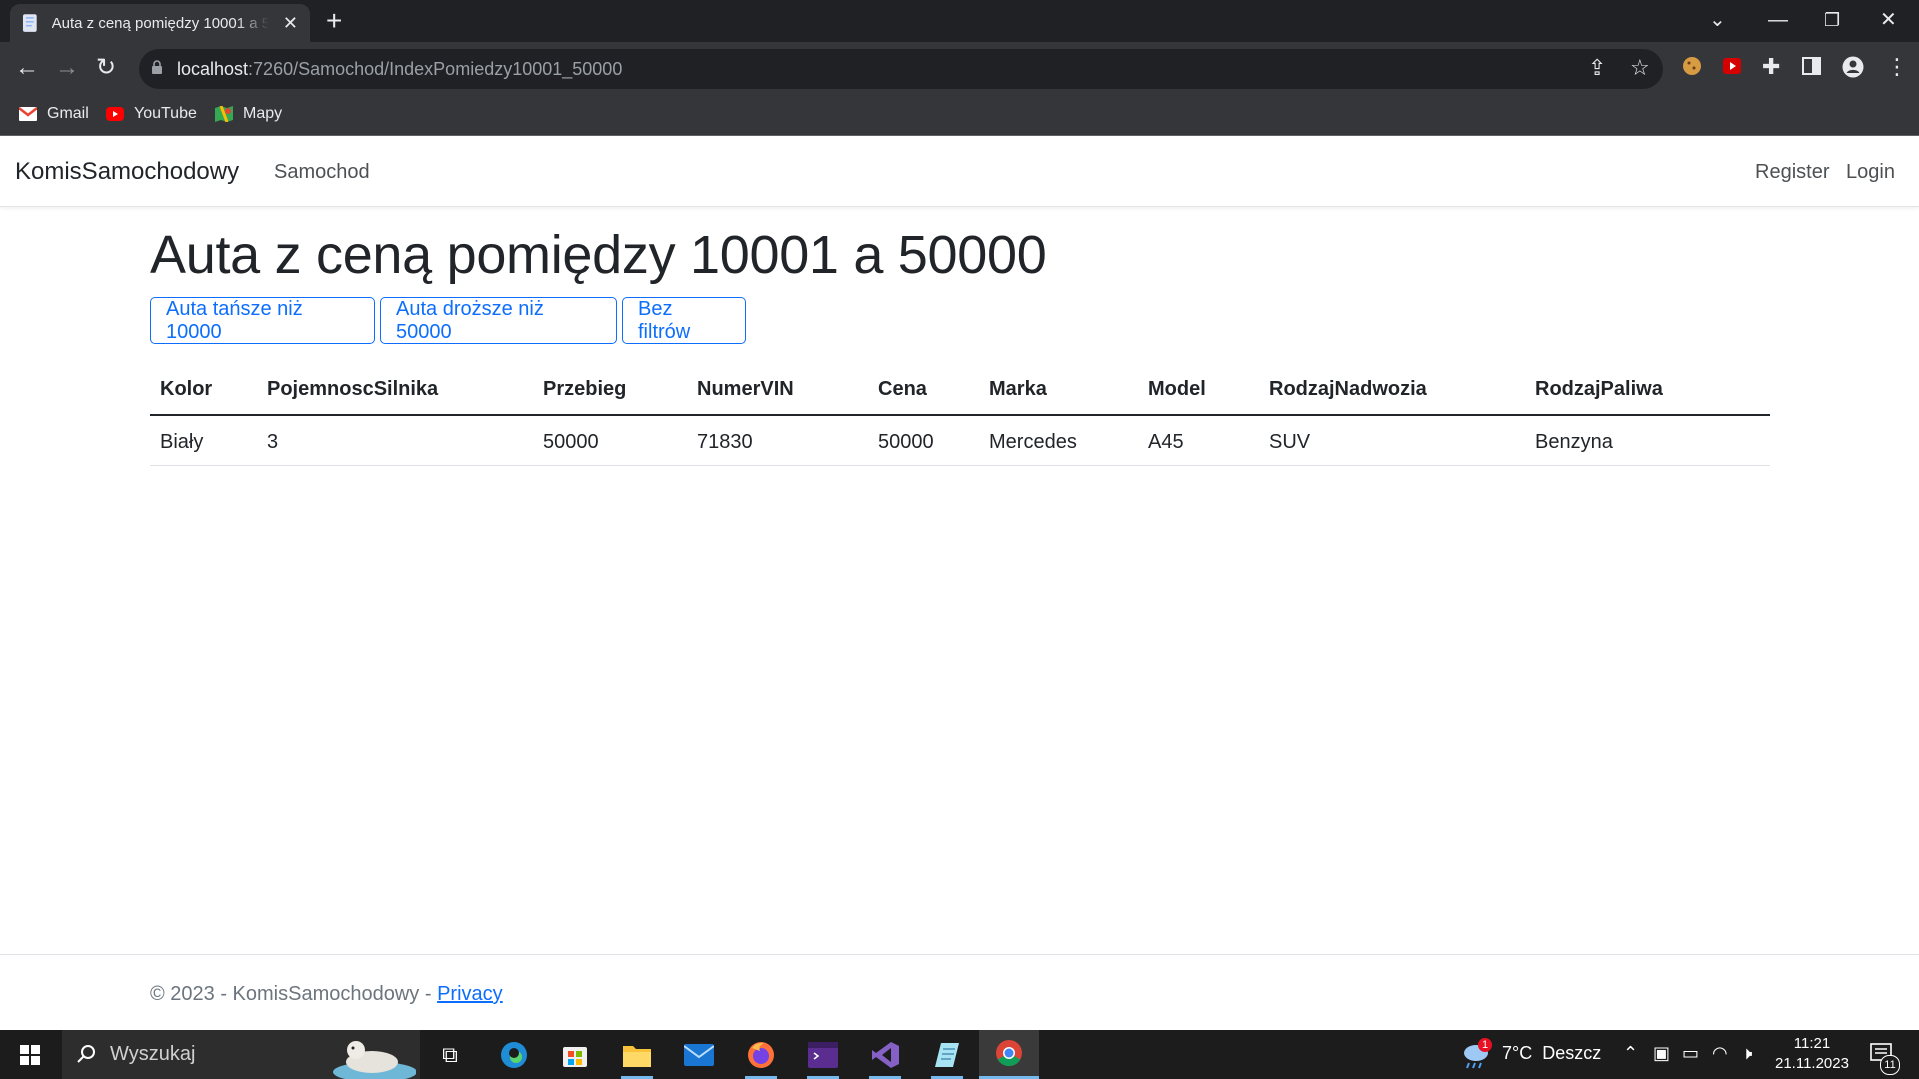 This screenshot has height=1079, width=1919. I want to click on table-cell: 71830, so click(725, 442).